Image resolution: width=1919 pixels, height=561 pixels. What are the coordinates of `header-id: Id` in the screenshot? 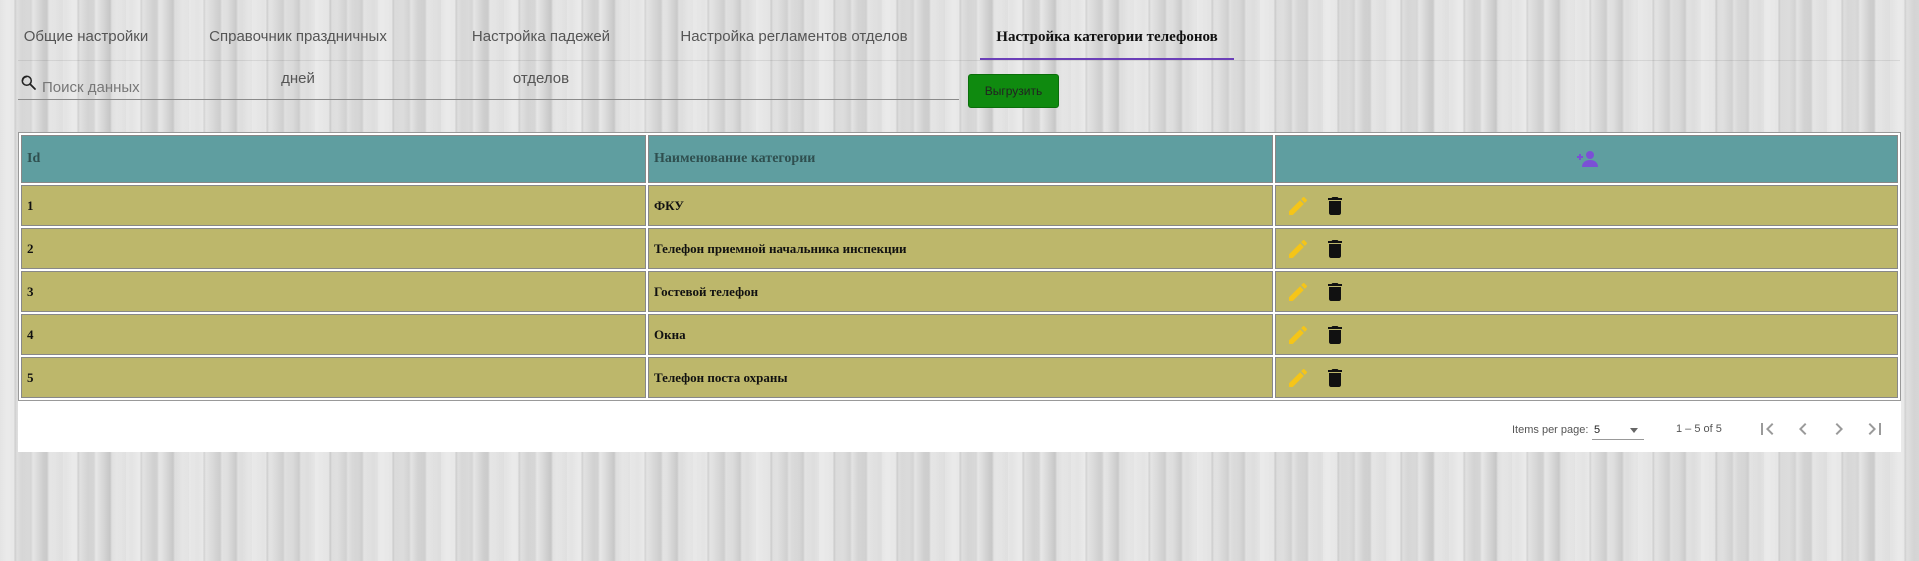 It's located at (333, 159).